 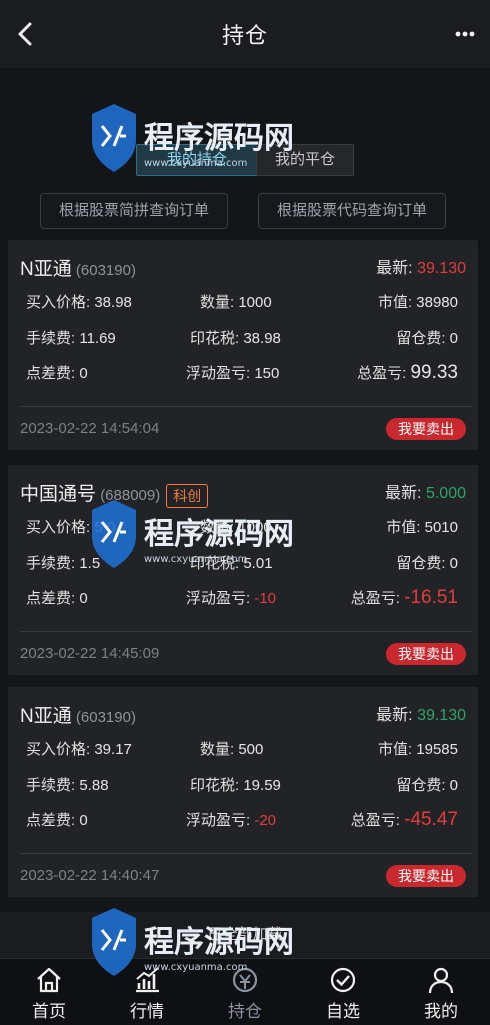 I want to click on more-options-icon, so click(x=465, y=34).